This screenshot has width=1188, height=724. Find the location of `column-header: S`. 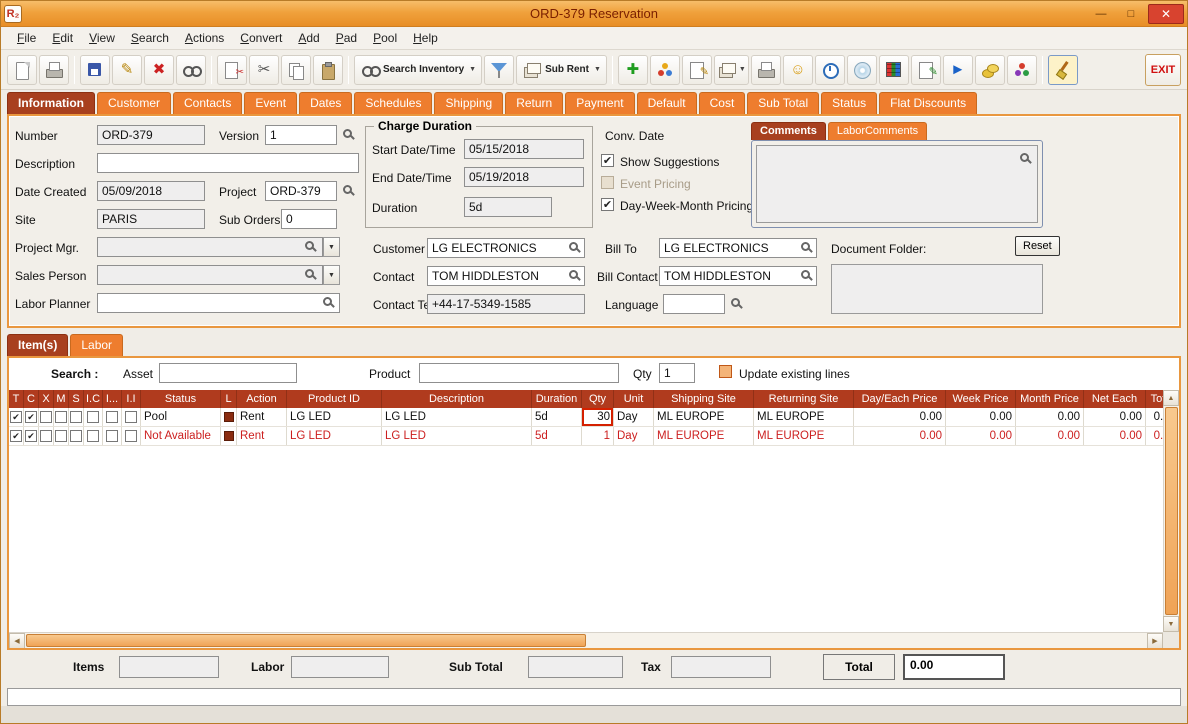

column-header: S is located at coordinates (76, 399).